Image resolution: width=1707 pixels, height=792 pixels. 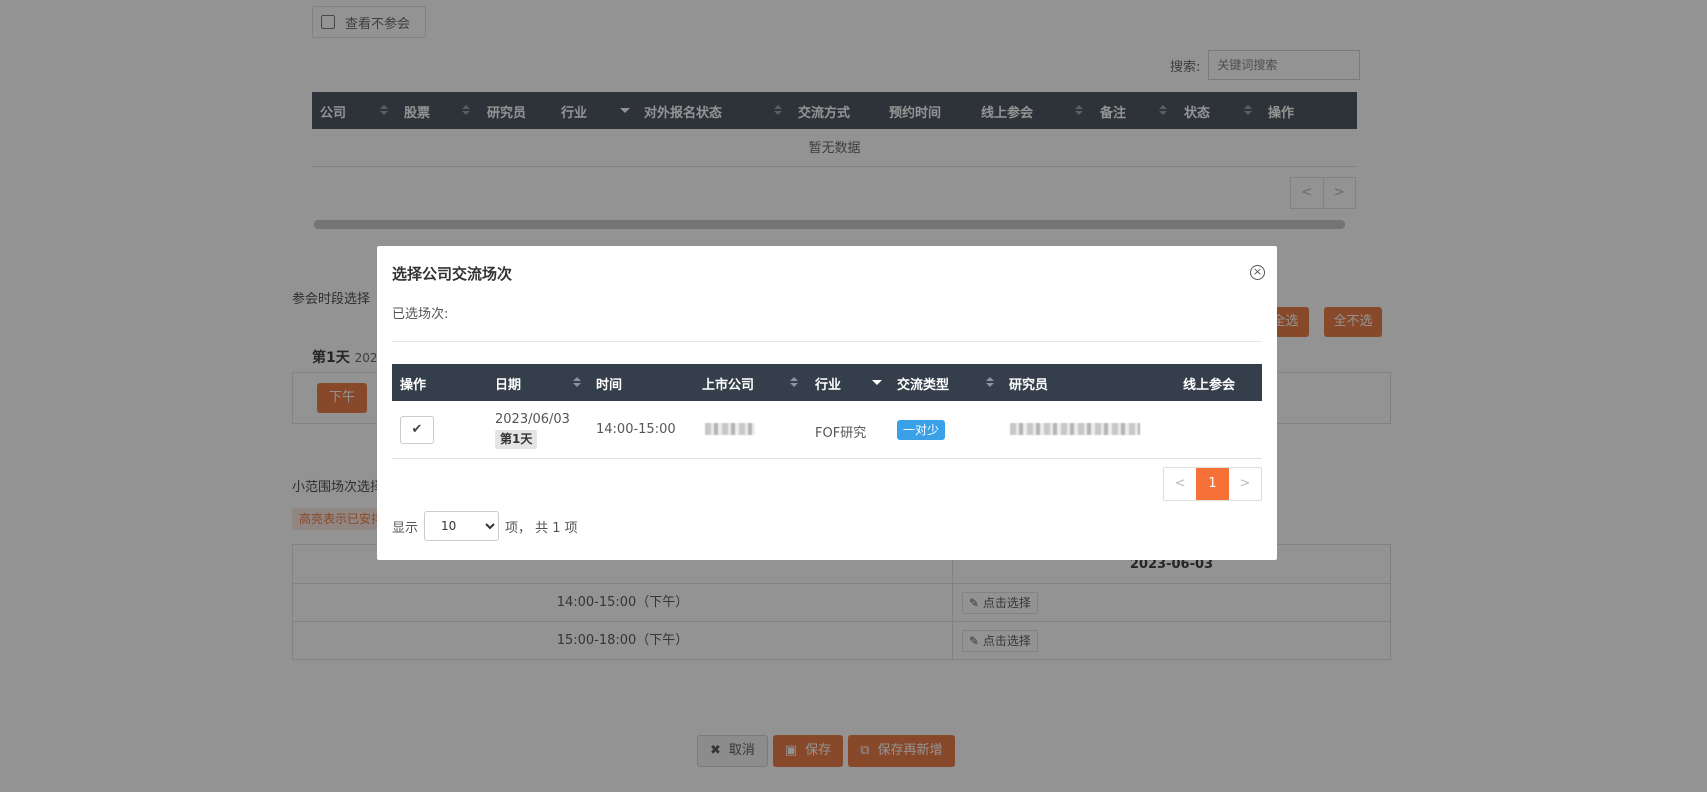 I want to click on selected-sessions-label: 已选场次:, so click(x=420, y=314).